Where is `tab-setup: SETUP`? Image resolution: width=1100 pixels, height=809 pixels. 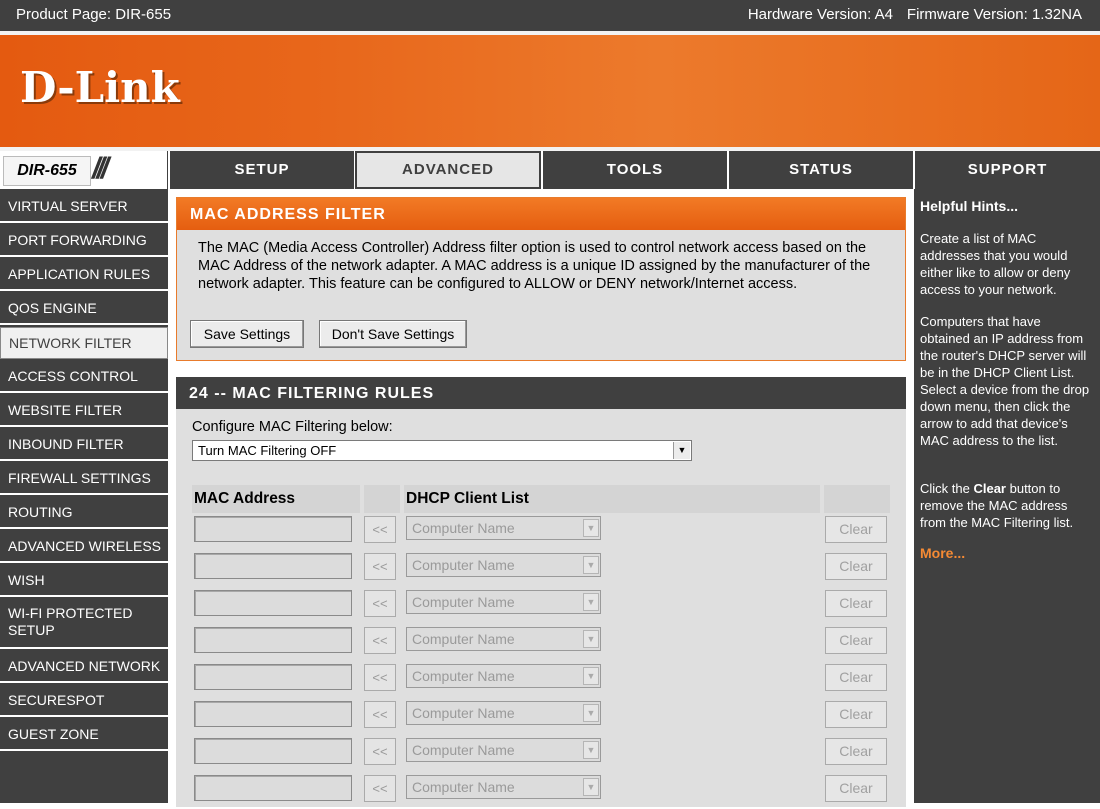 tab-setup: SETUP is located at coordinates (261, 170).